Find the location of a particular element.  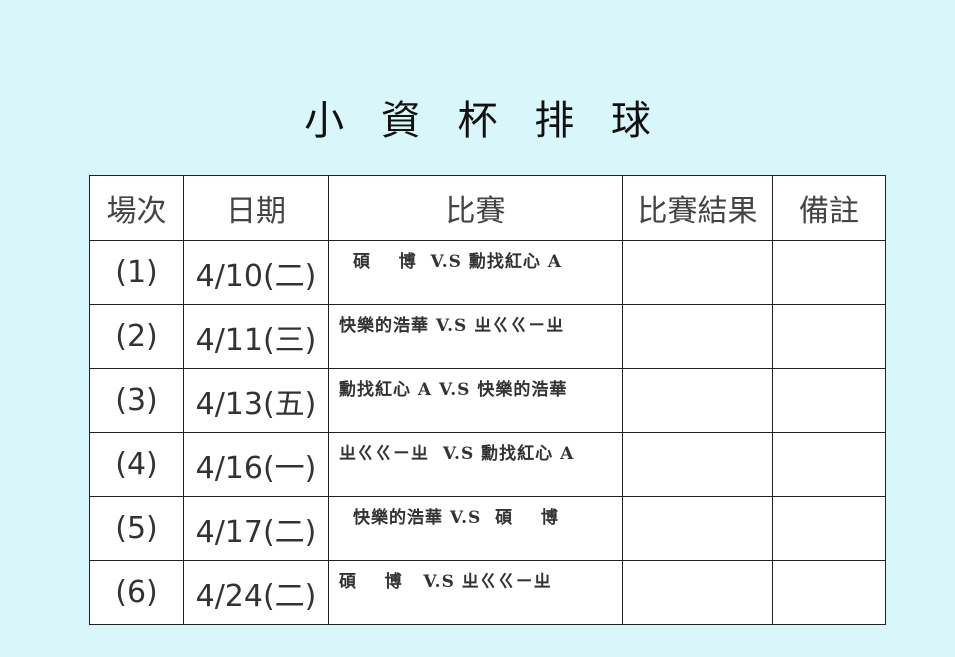

table-row: (2) 4/11(三) 快樂的浩華 V.S ㄓㄍㄍㄧㄓ is located at coordinates (487, 336).